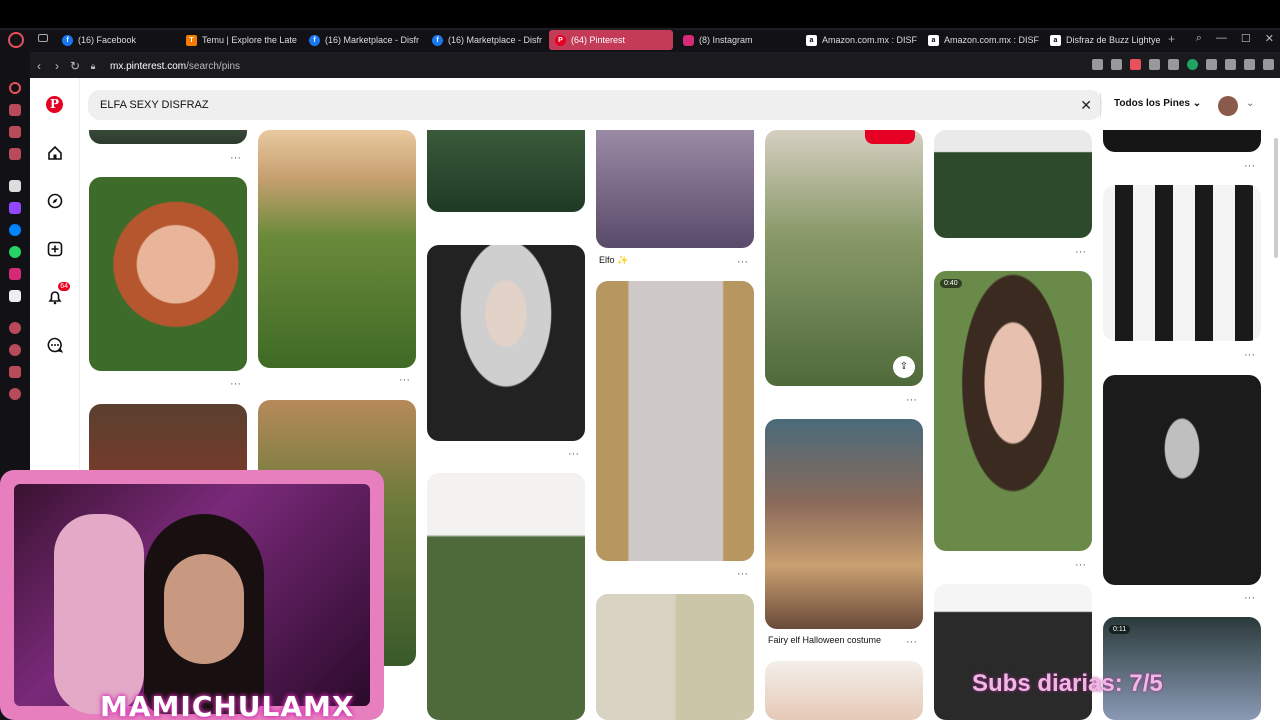 This screenshot has height=720, width=1280. I want to click on notification-badge: 64, so click(64, 286).